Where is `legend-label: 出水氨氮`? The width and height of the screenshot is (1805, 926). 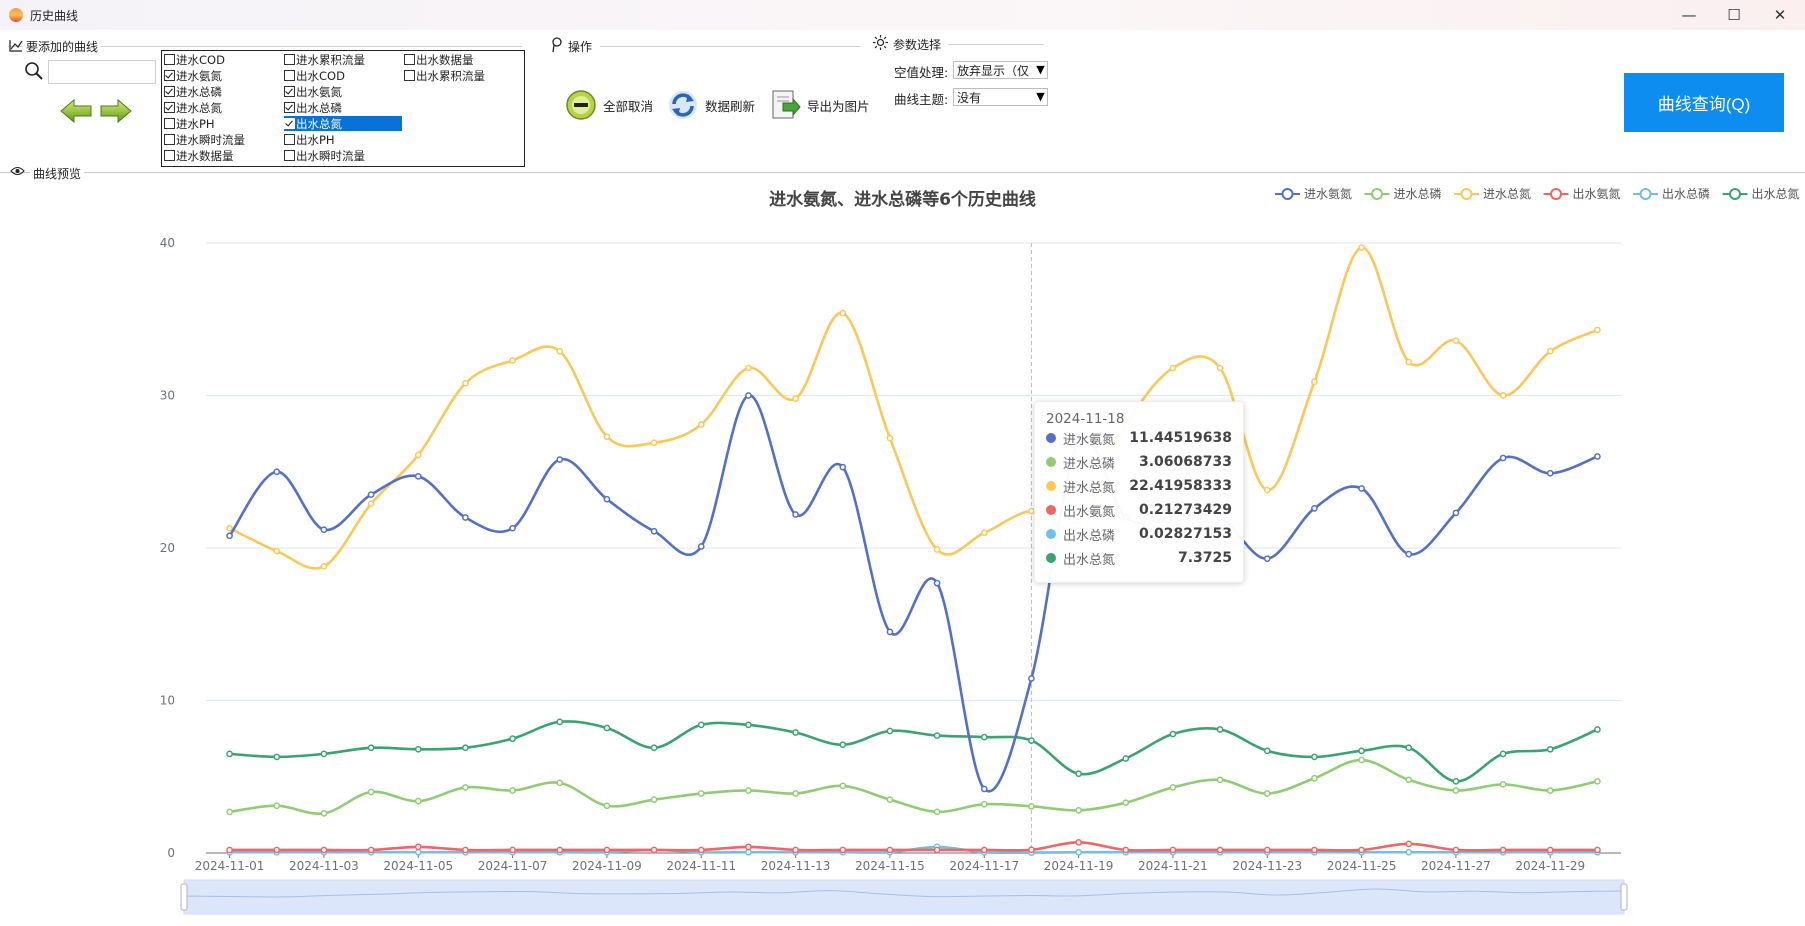
legend-label: 出水氨氮 is located at coordinates (1597, 193).